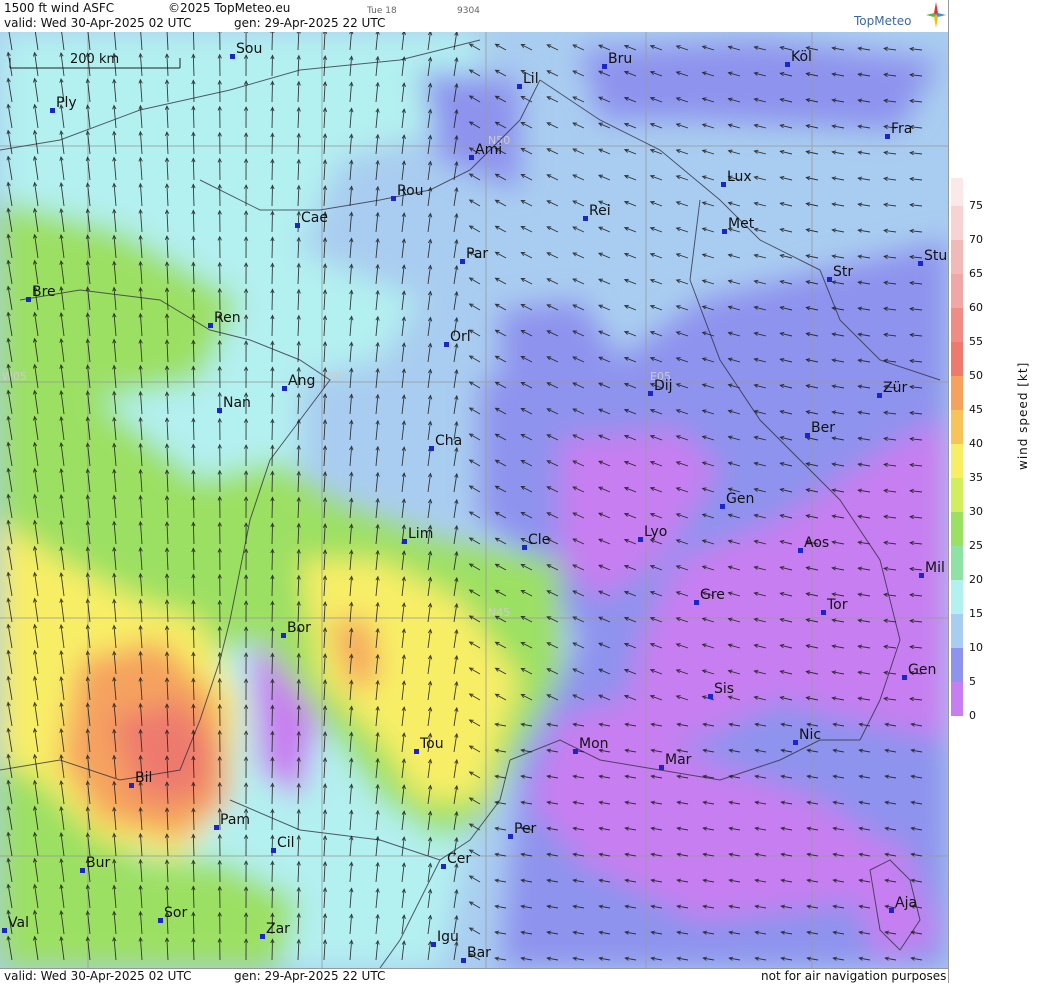 Image resolution: width=1039 pixels, height=984 pixels. I want to click on legend-tick-label: 50, so click(976, 375).